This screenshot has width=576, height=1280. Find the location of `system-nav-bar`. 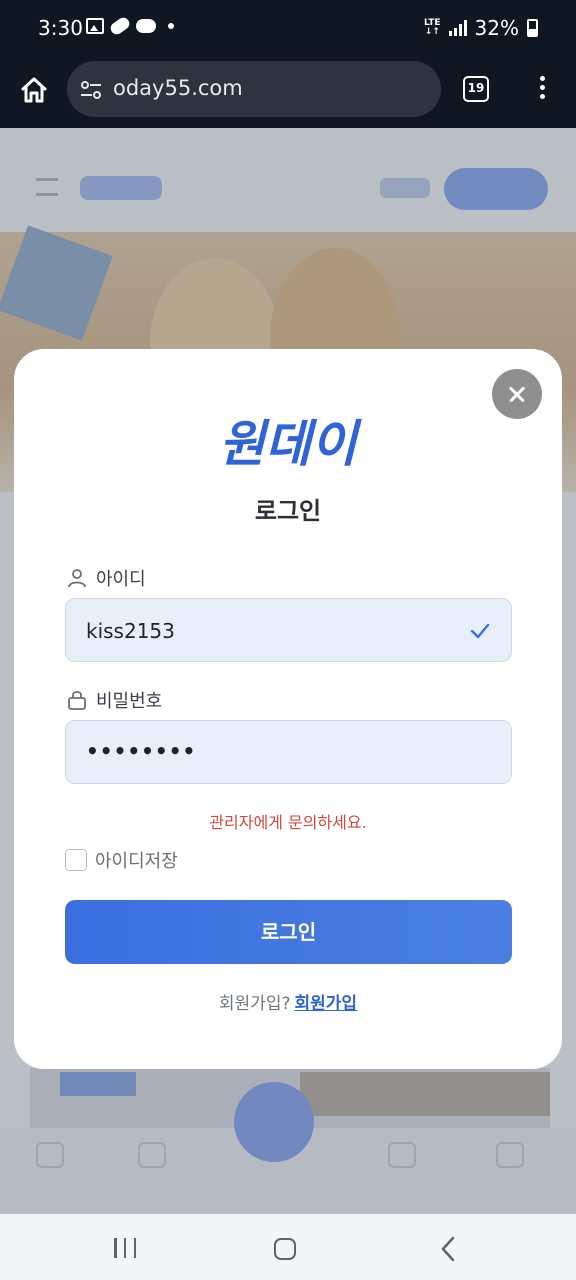

system-nav-bar is located at coordinates (288, 1247).